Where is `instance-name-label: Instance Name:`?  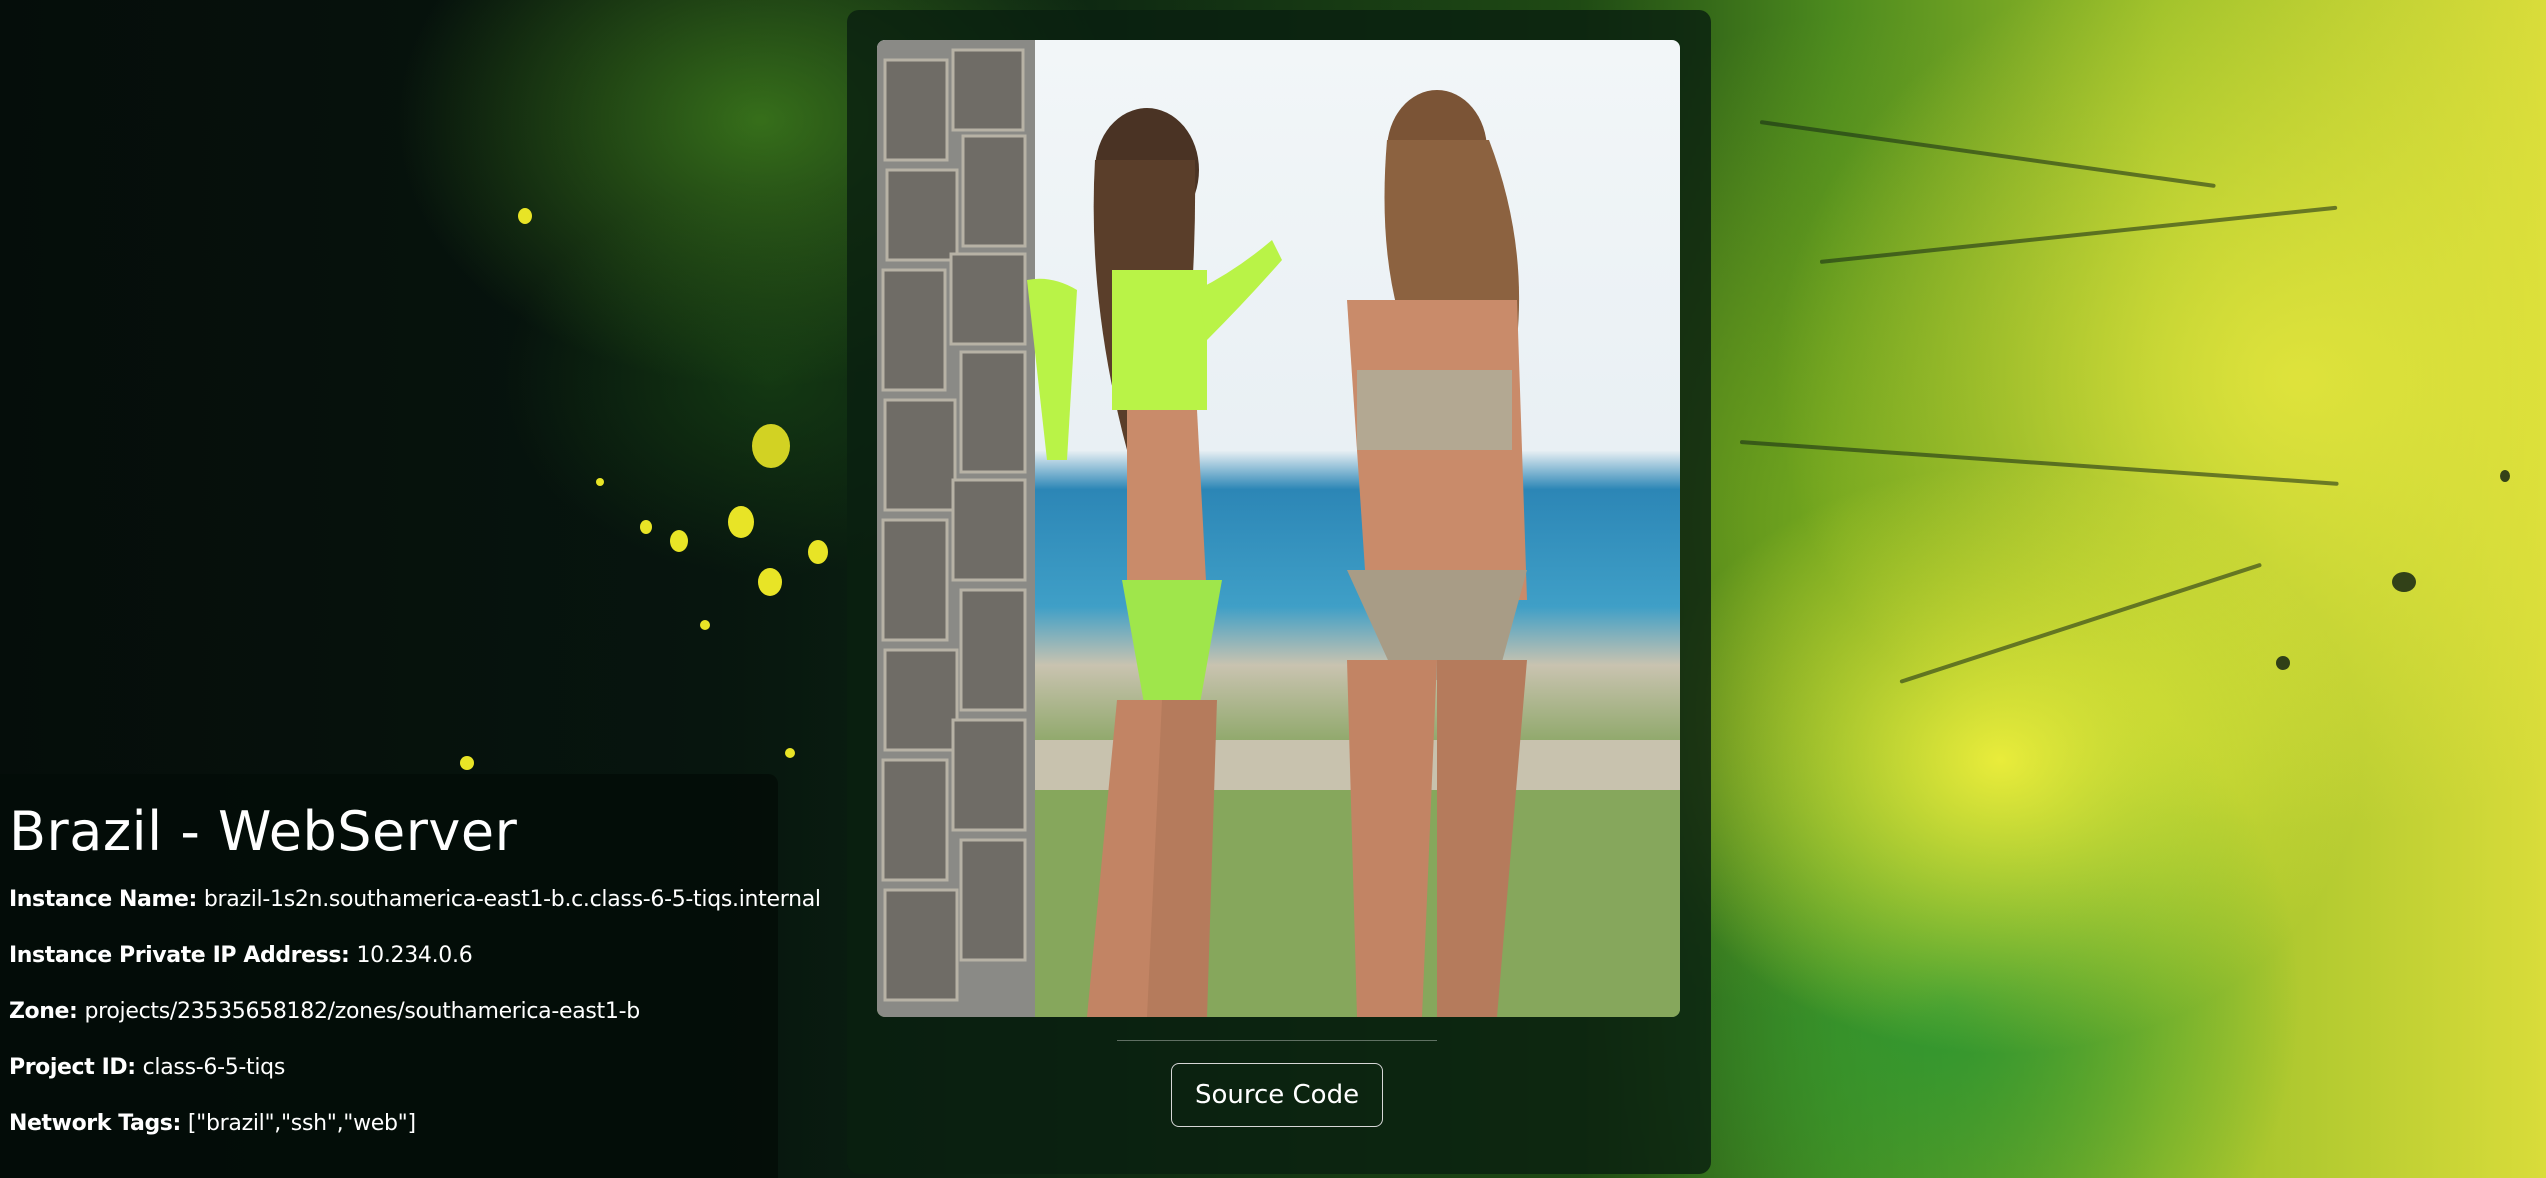
instance-name-label: Instance Name: is located at coordinates (103, 899).